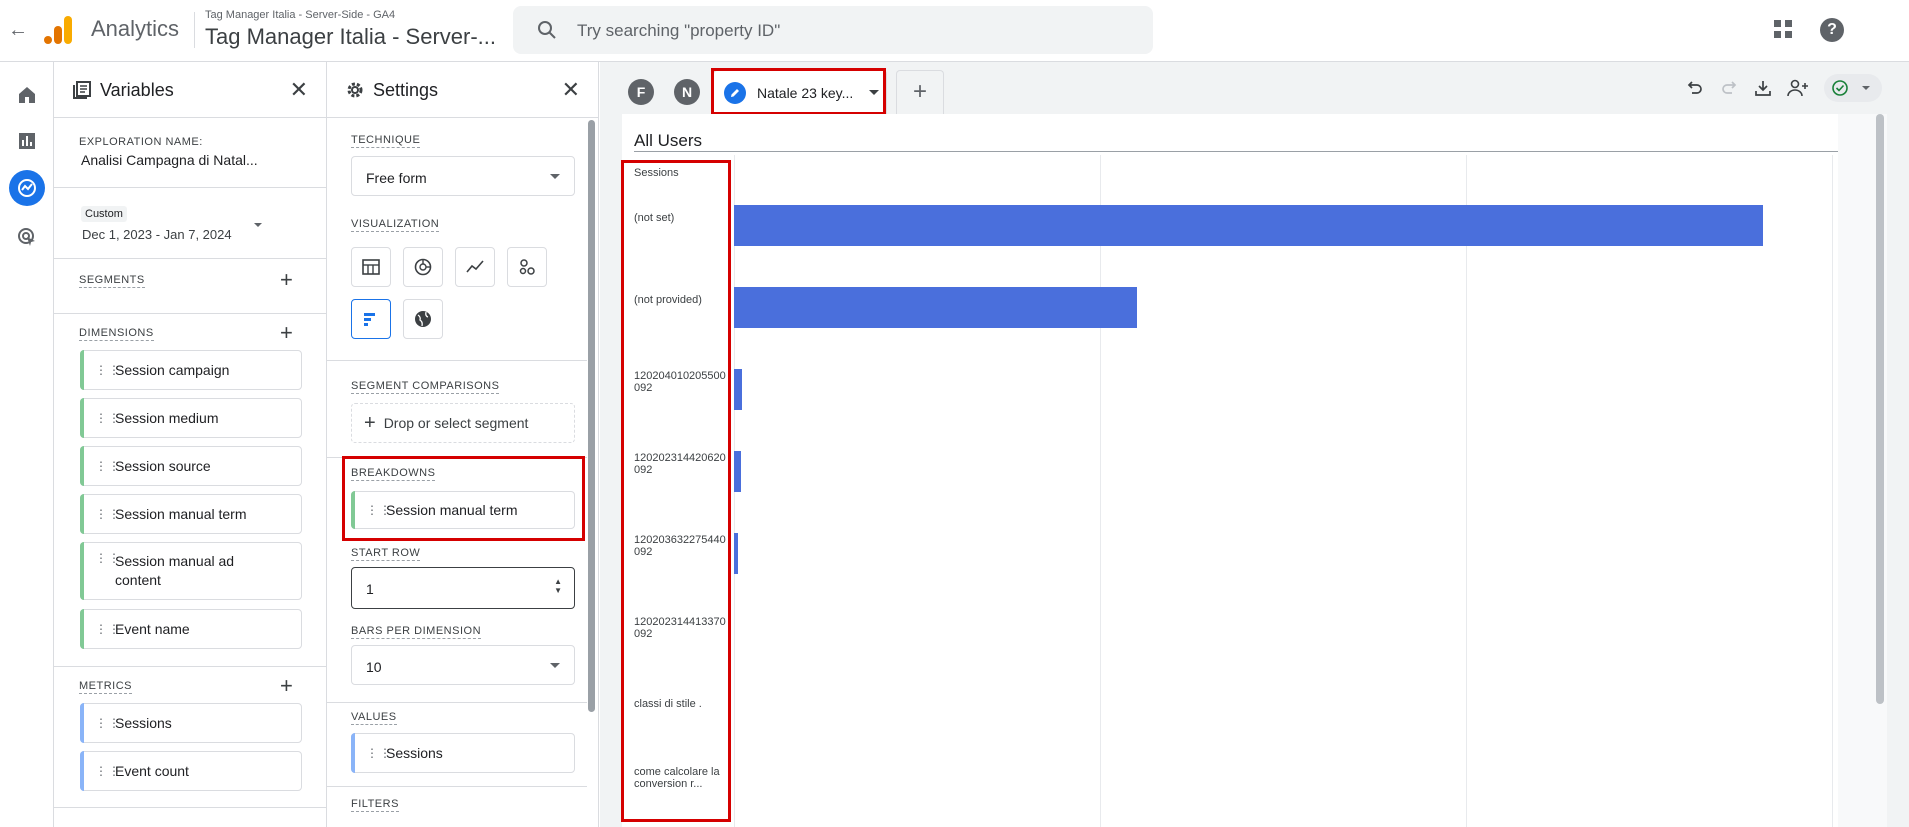 Image resolution: width=1909 pixels, height=827 pixels. What do you see at coordinates (299, 90) in the screenshot?
I see `close-variables-icon: ✕` at bounding box center [299, 90].